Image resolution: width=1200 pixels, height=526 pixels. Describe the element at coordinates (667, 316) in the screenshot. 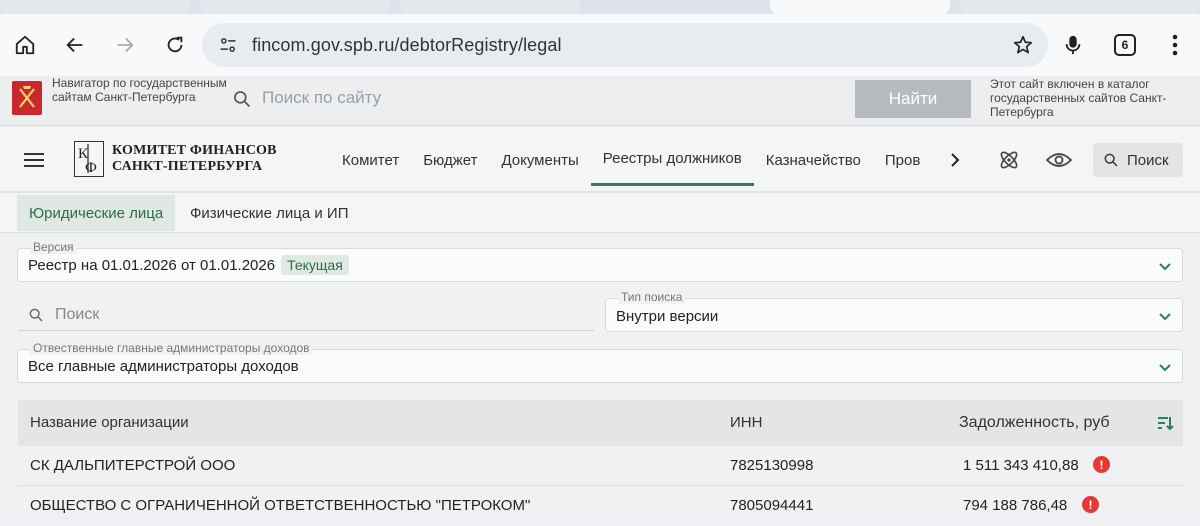

I see `search-type-value: Внутри версии` at that location.